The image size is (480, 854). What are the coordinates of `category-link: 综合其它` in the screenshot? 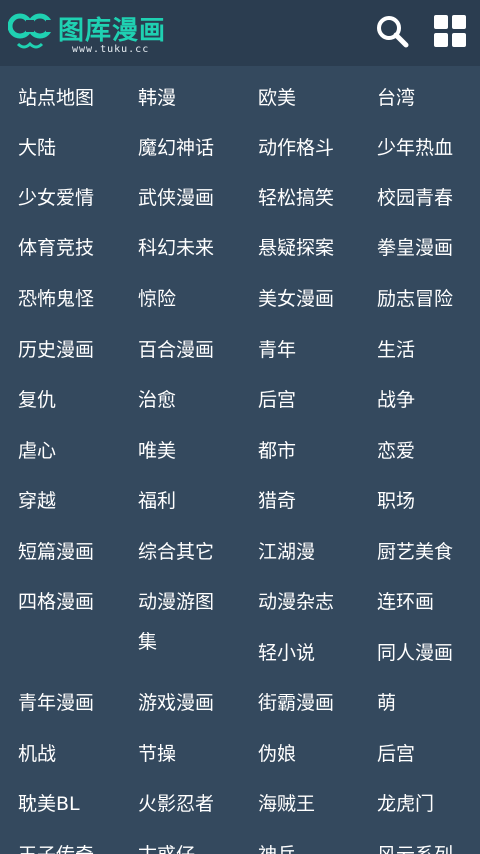 It's located at (176, 552).